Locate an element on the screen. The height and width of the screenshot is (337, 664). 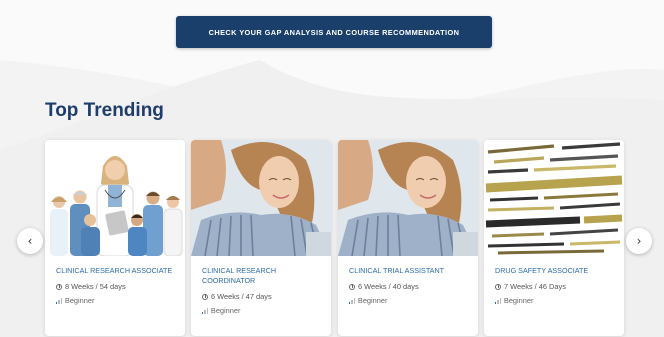
course-duration: 6 Weeks / 47 days is located at coordinates (237, 296).